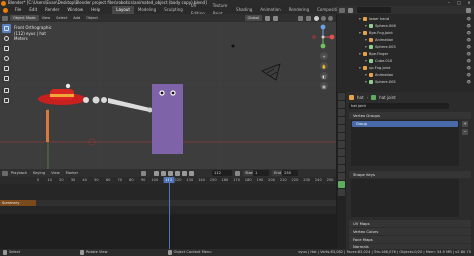 This screenshot has width=474, height=256. Describe the element at coordinates (341, 168) in the screenshot. I see `physics-tab-icon` at that location.